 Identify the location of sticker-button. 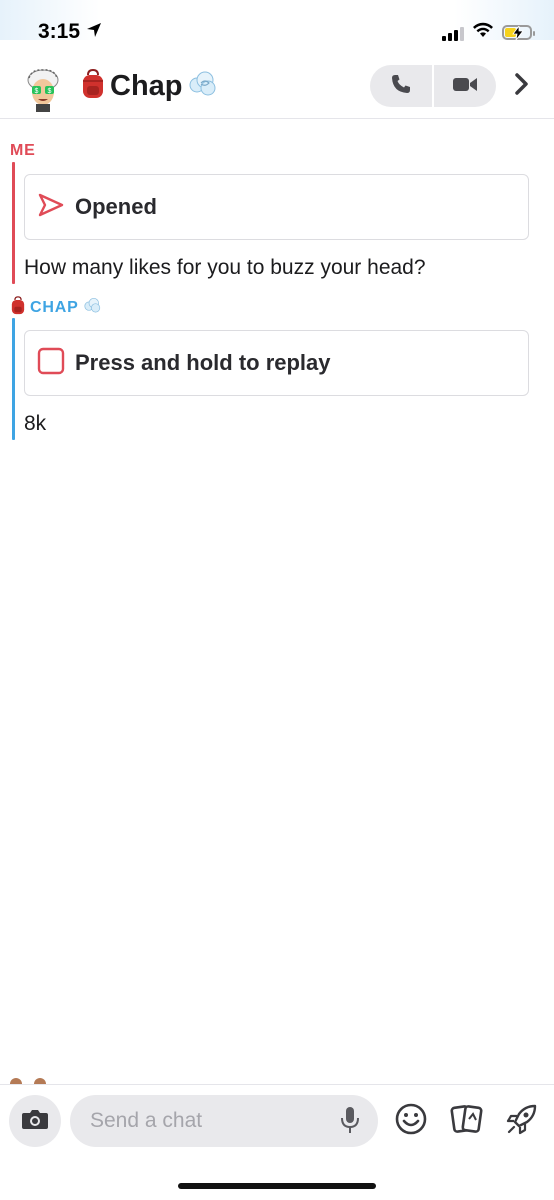
(411, 1121).